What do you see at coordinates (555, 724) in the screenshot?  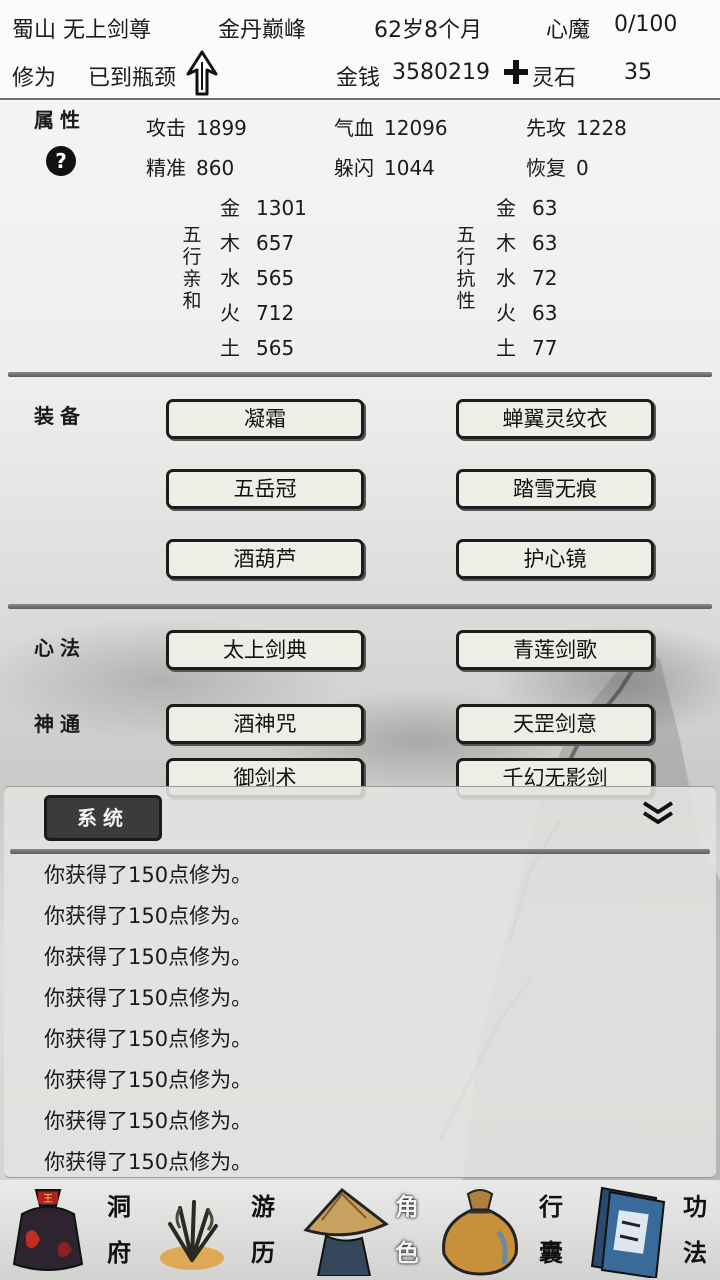 I see `shentong-button-2: 天罡剑意` at bounding box center [555, 724].